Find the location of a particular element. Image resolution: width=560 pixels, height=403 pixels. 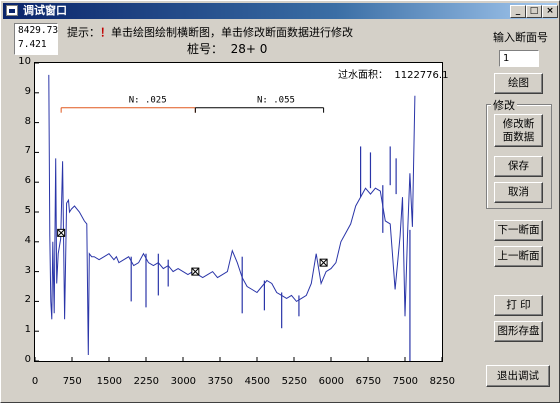

x-tick-label: 1500 is located at coordinates (109, 381).